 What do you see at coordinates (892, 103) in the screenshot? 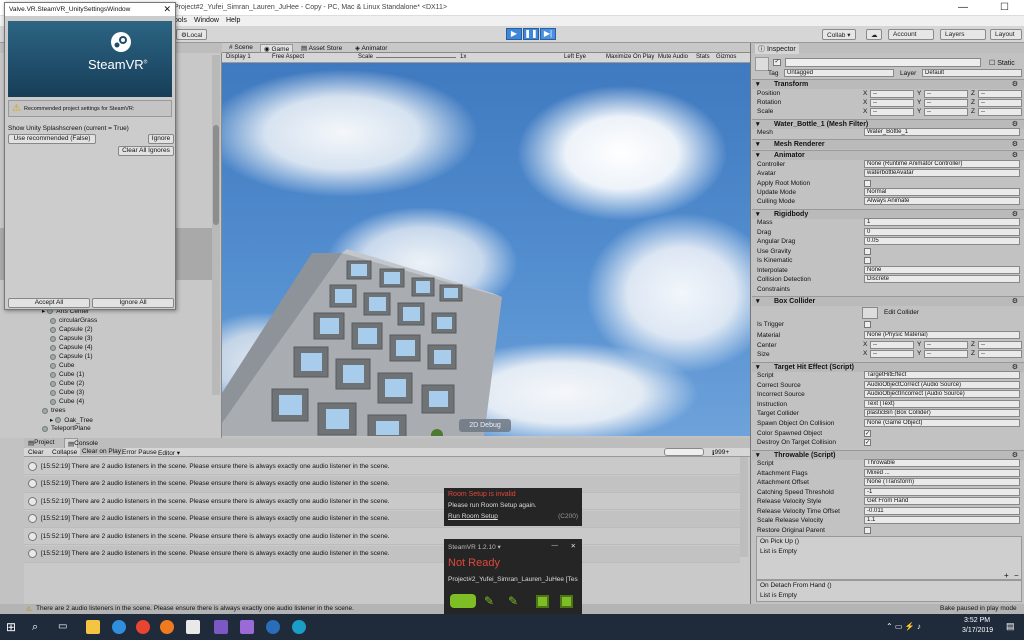
I see `rotation-x: --` at bounding box center [892, 103].